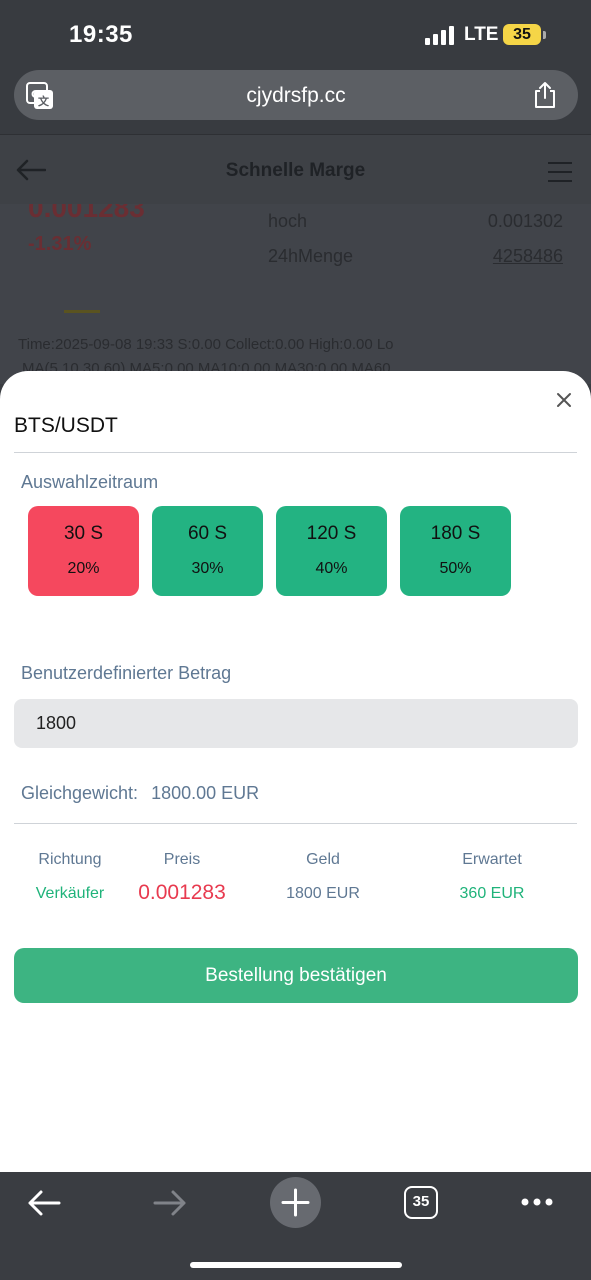 This screenshot has height=1280, width=591. Describe the element at coordinates (455, 568) in the screenshot. I see `period-rate: 50%` at that location.